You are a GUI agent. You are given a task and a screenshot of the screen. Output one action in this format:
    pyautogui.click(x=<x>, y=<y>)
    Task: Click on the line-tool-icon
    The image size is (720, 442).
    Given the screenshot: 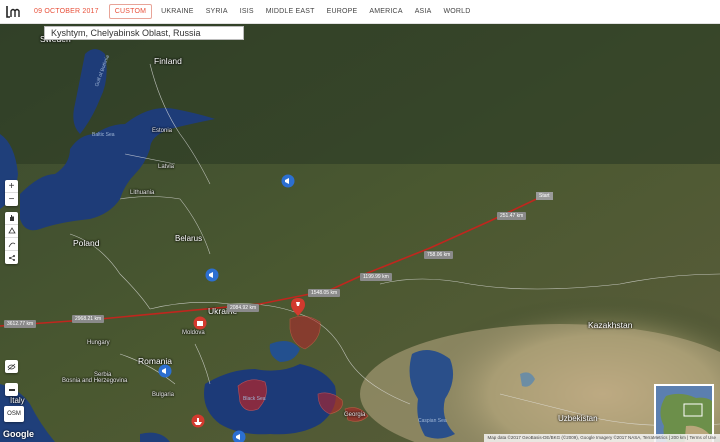 What is the action you would take?
    pyautogui.click(x=11, y=244)
    